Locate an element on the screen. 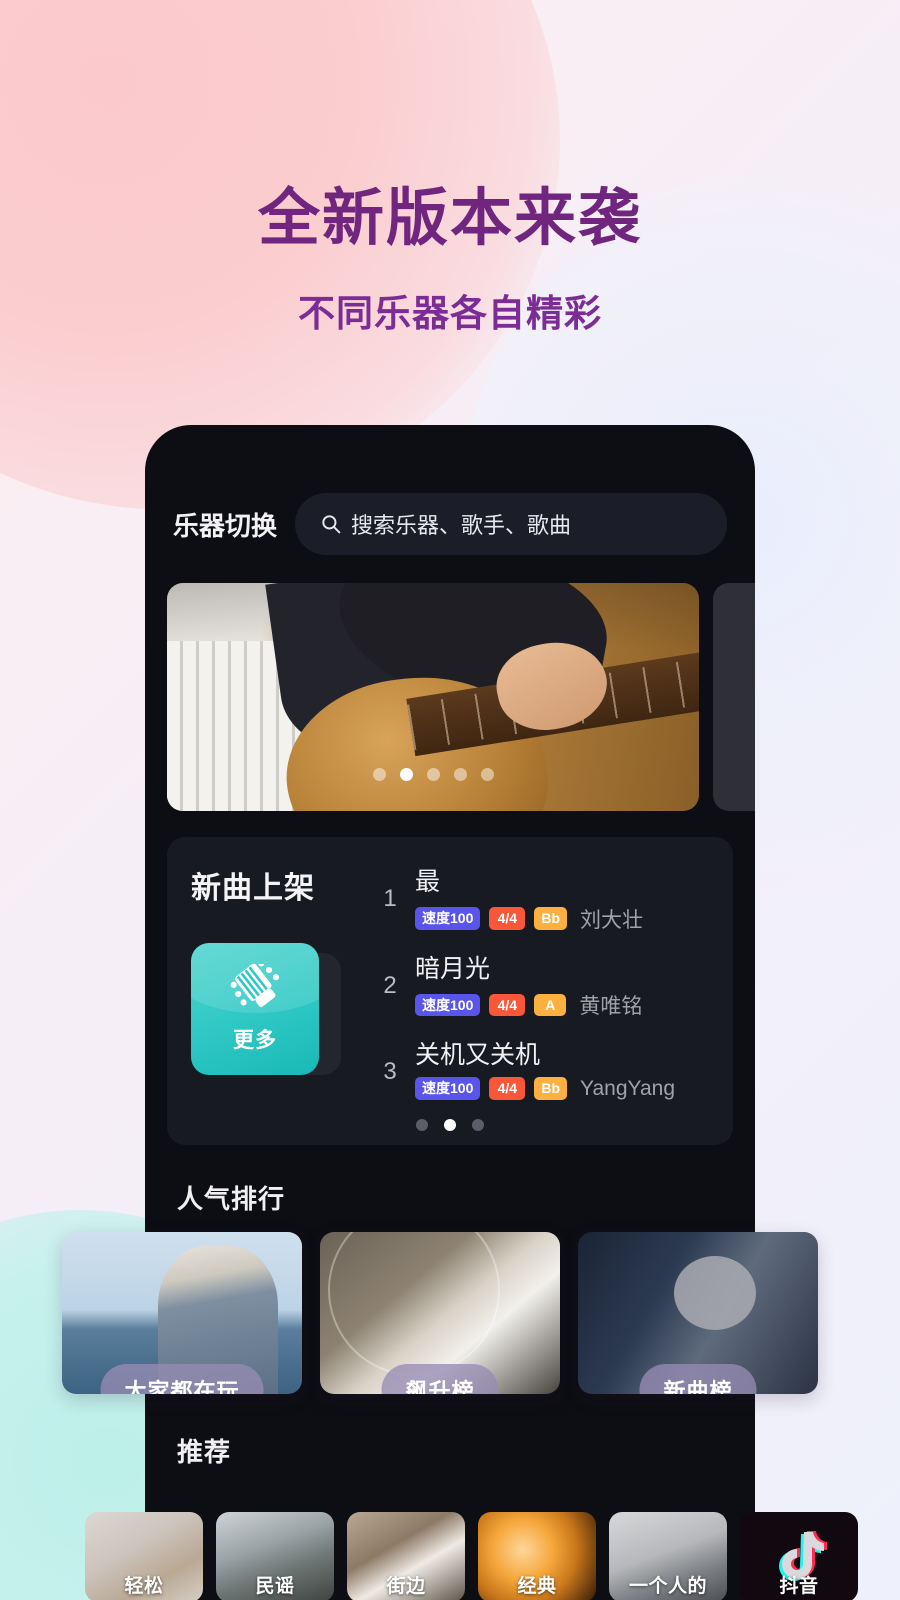  ranking-card-row: 大家都在玩 飙升榜 新曲榜 is located at coordinates (457, 1313).